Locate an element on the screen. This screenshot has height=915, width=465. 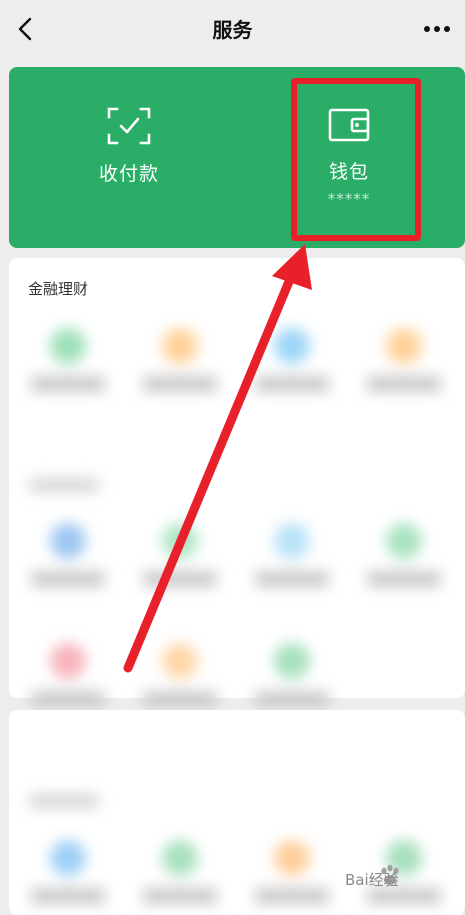
section-title: 金融理财 is located at coordinates (58, 289).